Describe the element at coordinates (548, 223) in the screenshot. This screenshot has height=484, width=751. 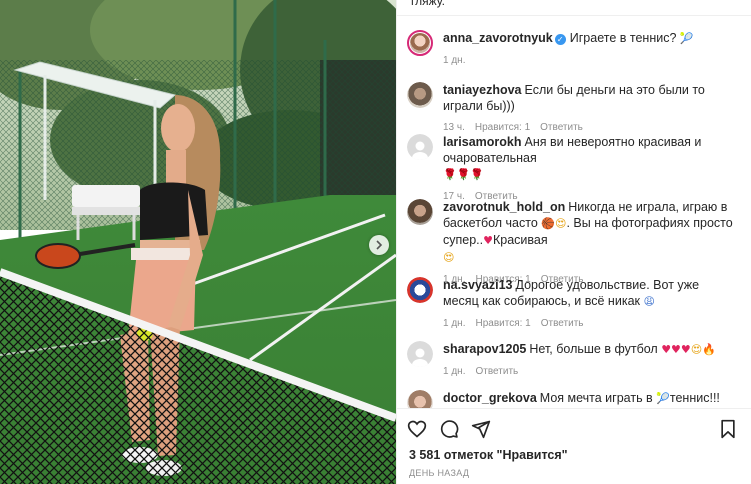
I see `basketball-emoji-icon: 🏀` at that location.